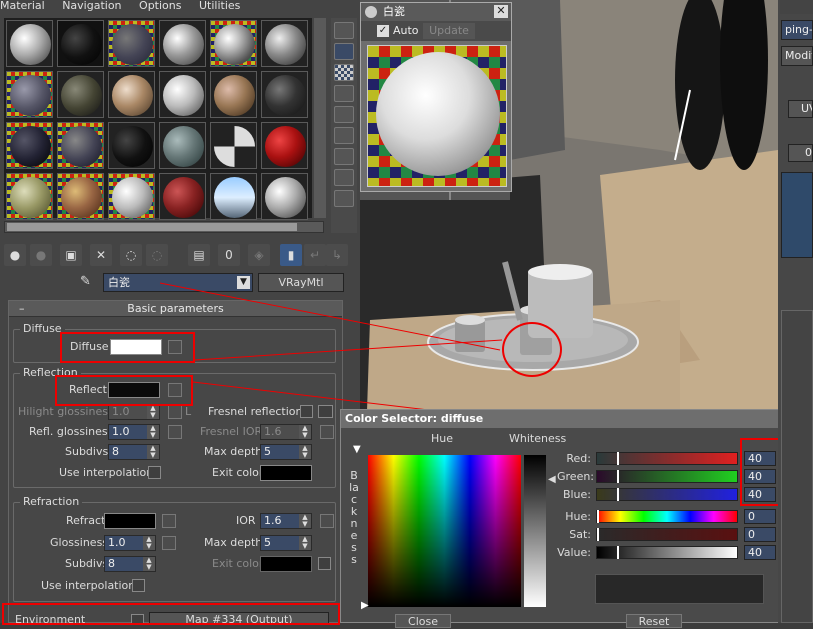 The height and width of the screenshot is (629, 813). I want to click on value-slider-handle, so click(618, 552).